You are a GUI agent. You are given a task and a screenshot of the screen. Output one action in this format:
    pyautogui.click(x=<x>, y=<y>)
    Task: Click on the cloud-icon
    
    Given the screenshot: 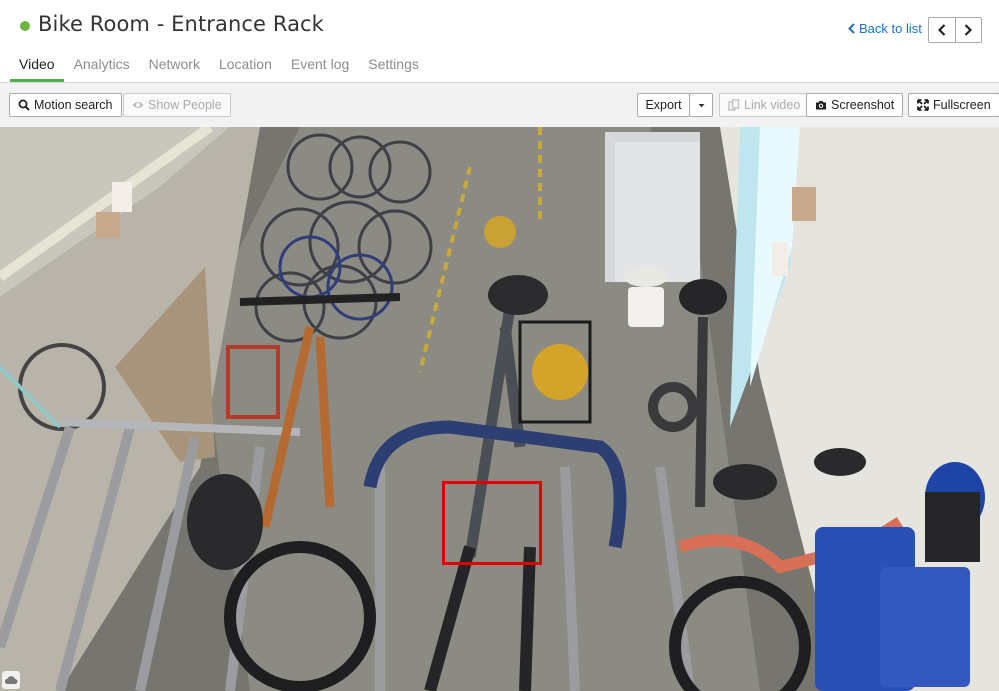 What is the action you would take?
    pyautogui.click(x=11, y=680)
    